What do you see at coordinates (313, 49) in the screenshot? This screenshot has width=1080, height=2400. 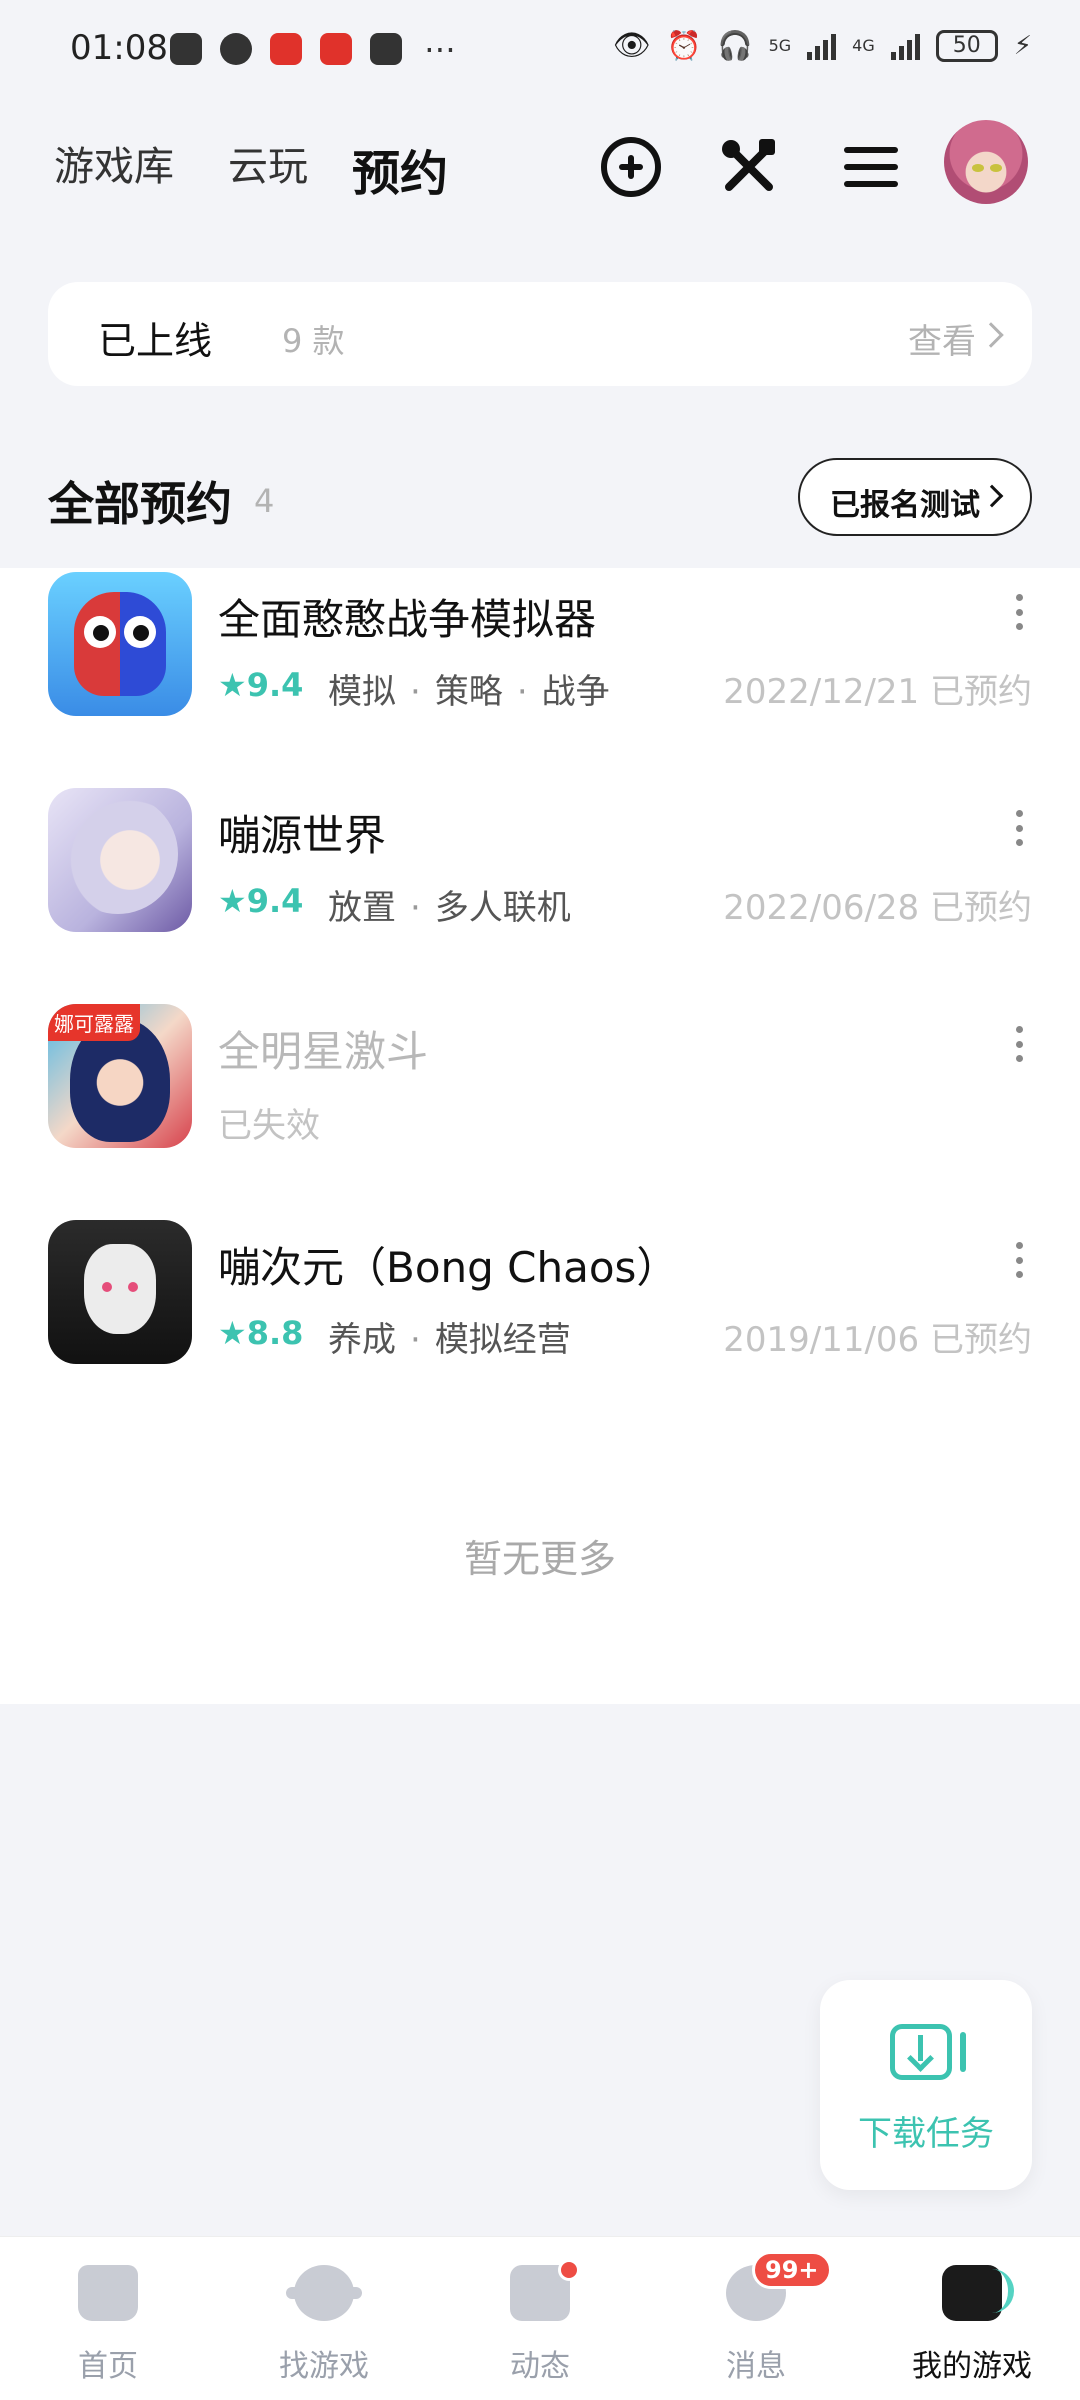 I see `notification-icons: ⋯` at bounding box center [313, 49].